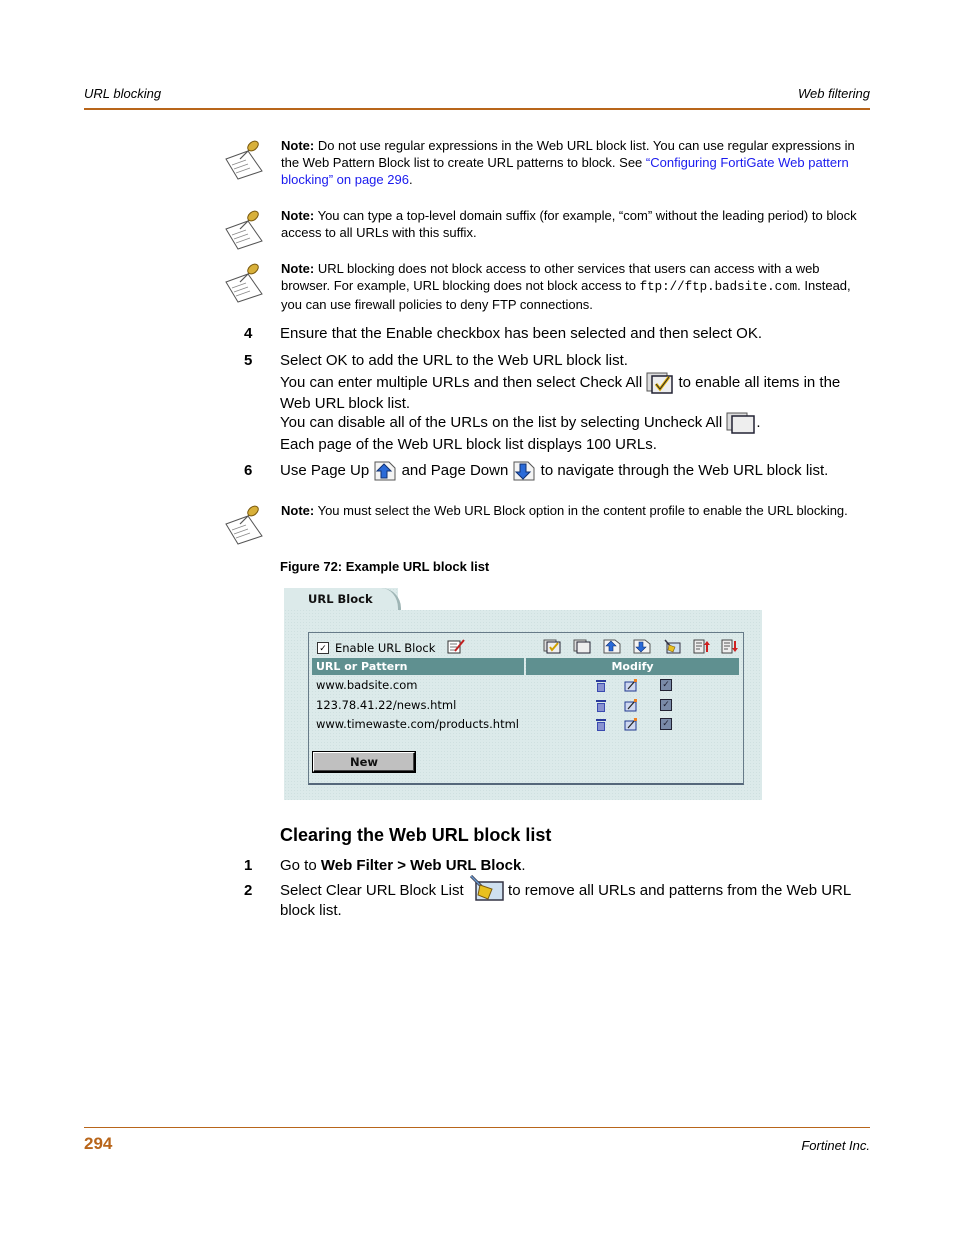  What do you see at coordinates (526, 685) in the screenshot?
I see `table-row: www.badsite.com ✓` at bounding box center [526, 685].